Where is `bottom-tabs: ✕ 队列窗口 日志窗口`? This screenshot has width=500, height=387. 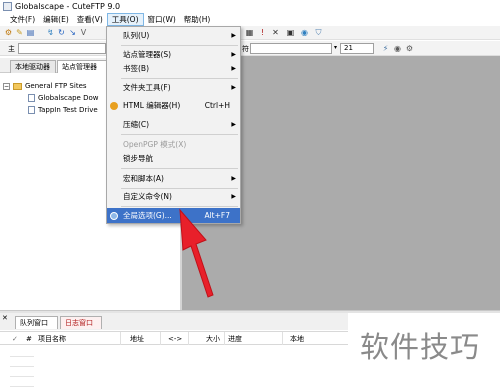 bottom-tabs: ✕ 队列窗口 日志窗口 is located at coordinates (174, 321).